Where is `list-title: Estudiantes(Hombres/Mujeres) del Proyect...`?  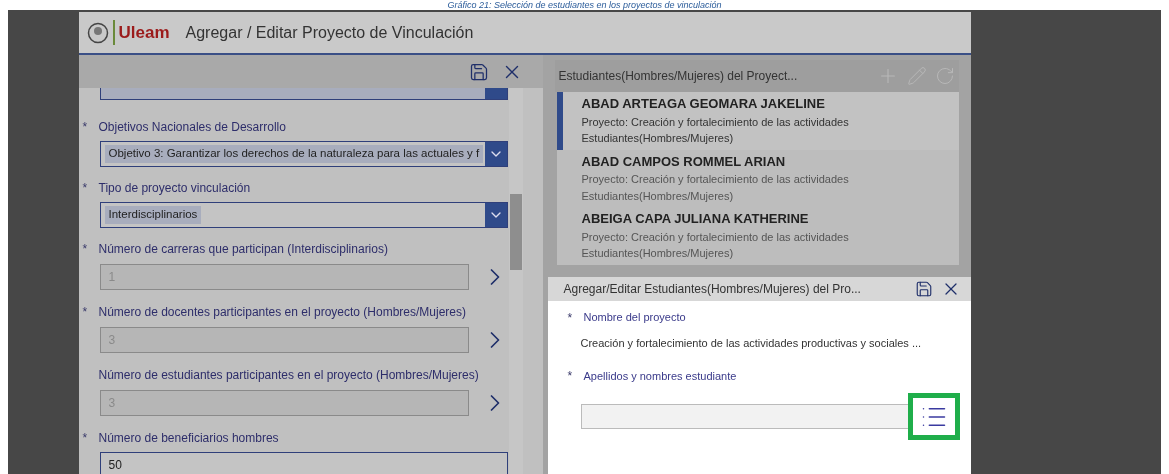
list-title: Estudiantes(Hombres/Mujeres) del Proyect... is located at coordinates (678, 76).